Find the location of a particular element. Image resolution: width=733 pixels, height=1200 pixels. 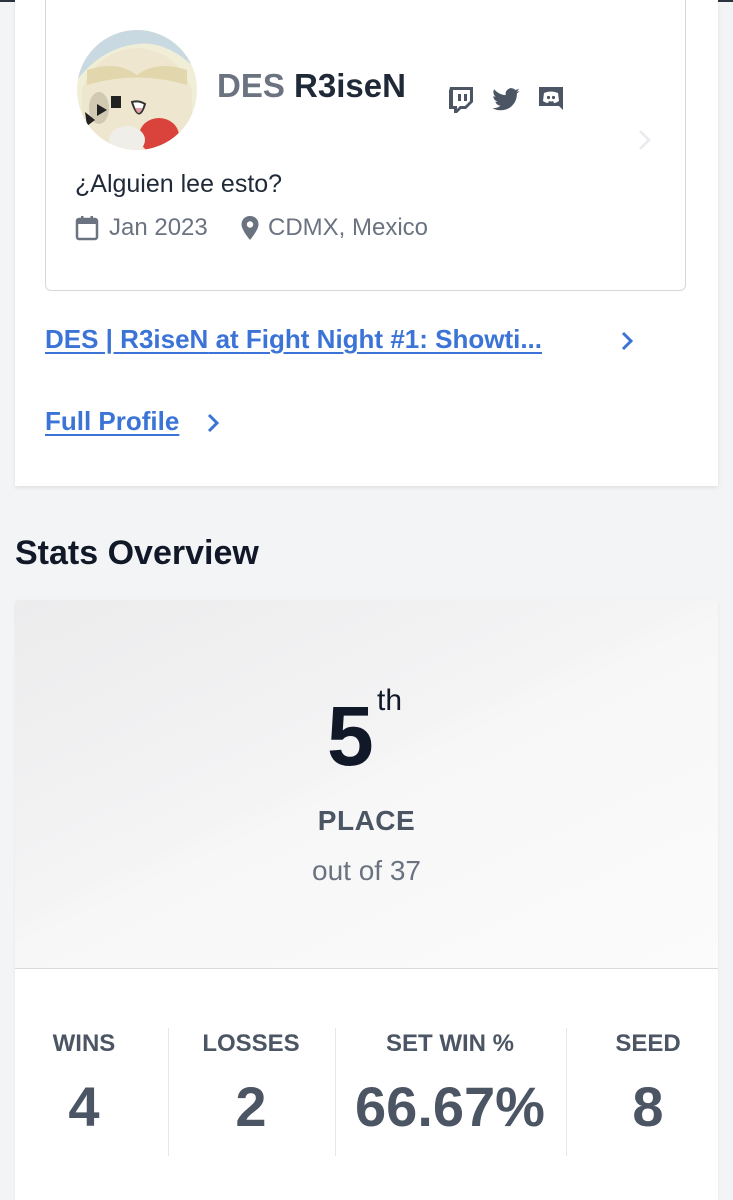

event-link-at: at is located at coordinates (227, 339).